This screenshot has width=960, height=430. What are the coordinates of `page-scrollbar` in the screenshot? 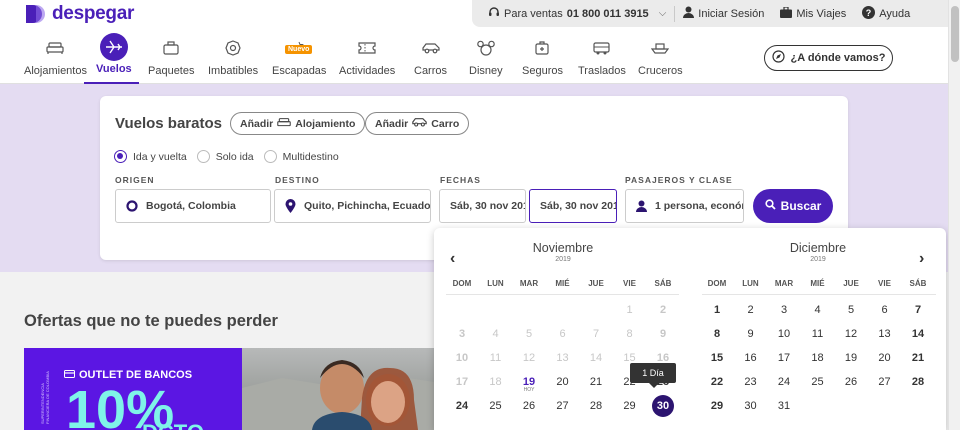 It's located at (954, 215).